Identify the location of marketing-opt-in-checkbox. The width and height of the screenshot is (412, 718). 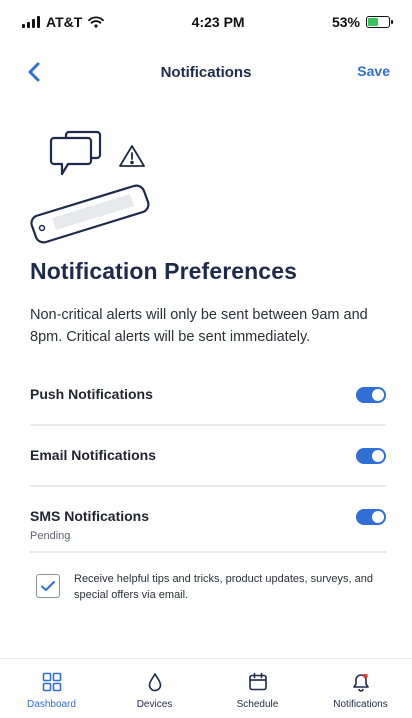
(48, 586).